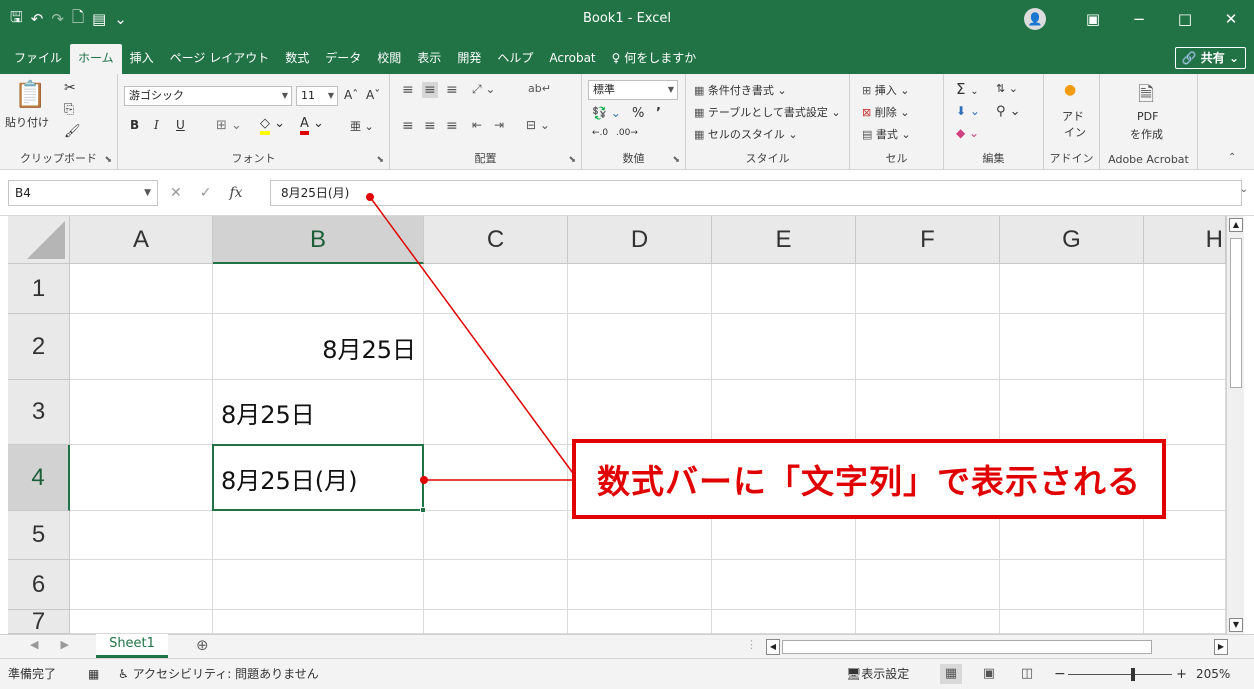 This screenshot has width=1254, height=689. What do you see at coordinates (343, 59) in the screenshot?
I see `tab-5: データ` at bounding box center [343, 59].